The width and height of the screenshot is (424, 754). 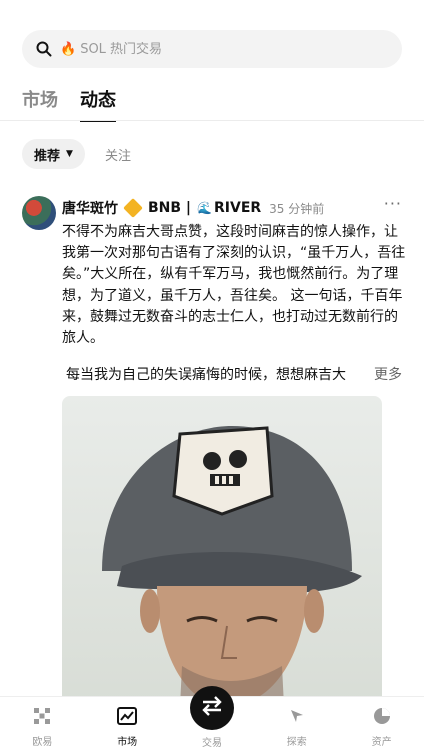 I want to click on post-snippet: 每当我为自己的失误痛悔的时候，想想麻吉大 更多, so click(x=236, y=374).